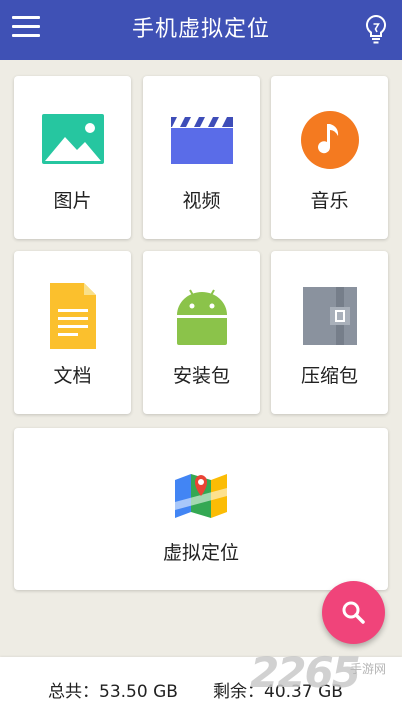  Describe the element at coordinates (329, 201) in the screenshot. I see `category-label: 音乐` at that location.